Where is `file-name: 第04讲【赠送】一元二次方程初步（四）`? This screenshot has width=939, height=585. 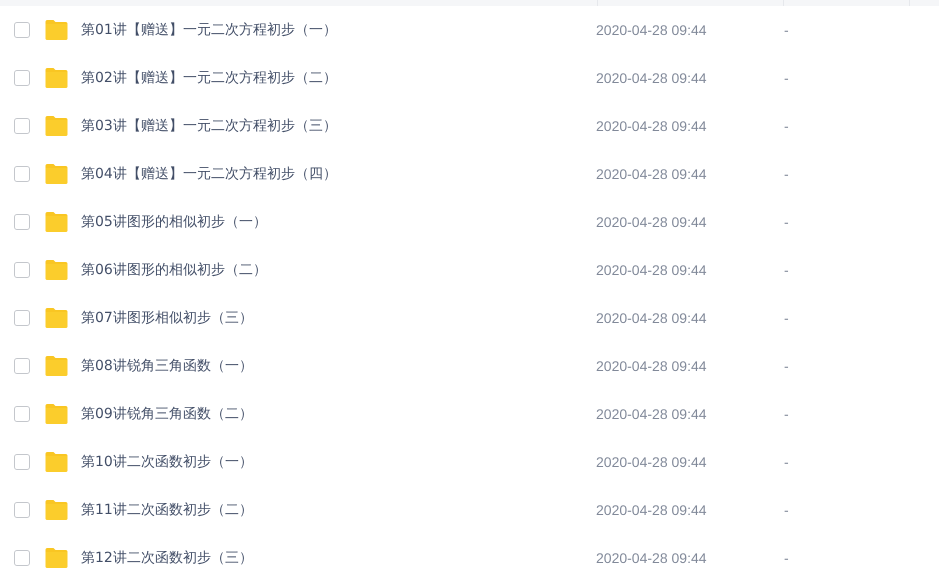 file-name: 第04讲【赠送】一元二次方程初步（四） is located at coordinates (338, 174).